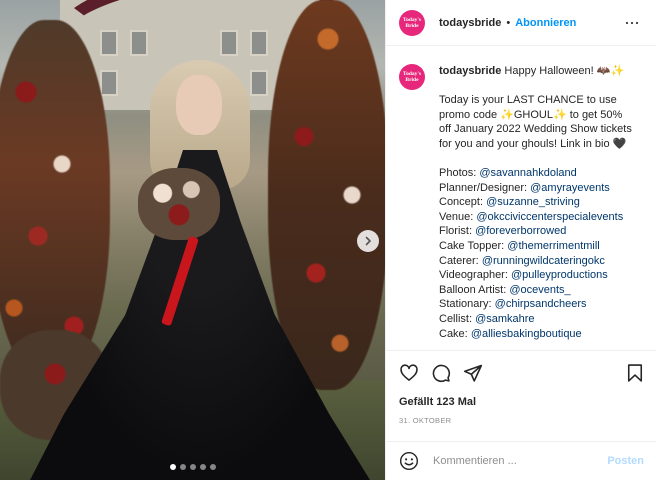 The height and width of the screenshot is (480, 656). What do you see at coordinates (504, 319) in the screenshot?
I see `credit-mention: @samkahre` at bounding box center [504, 319].